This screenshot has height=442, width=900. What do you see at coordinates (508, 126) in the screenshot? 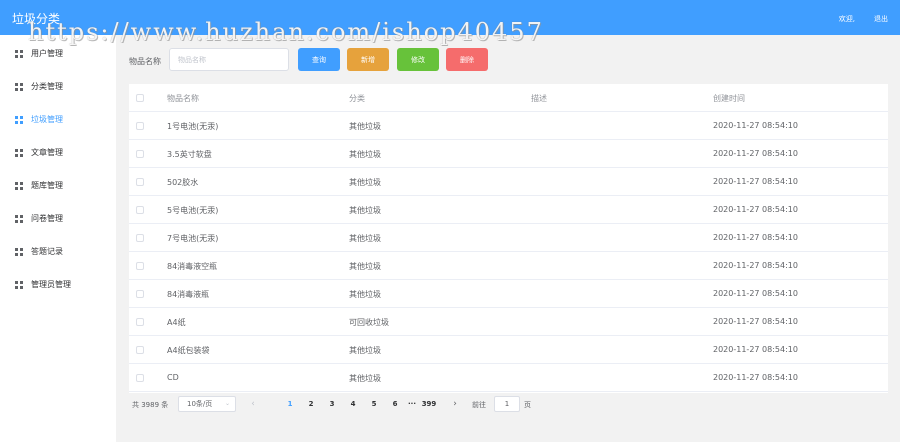
I see `table-row: 1号电池(无汞) 其他垃圾 2020-11-27 08:54:10` at bounding box center [508, 126].